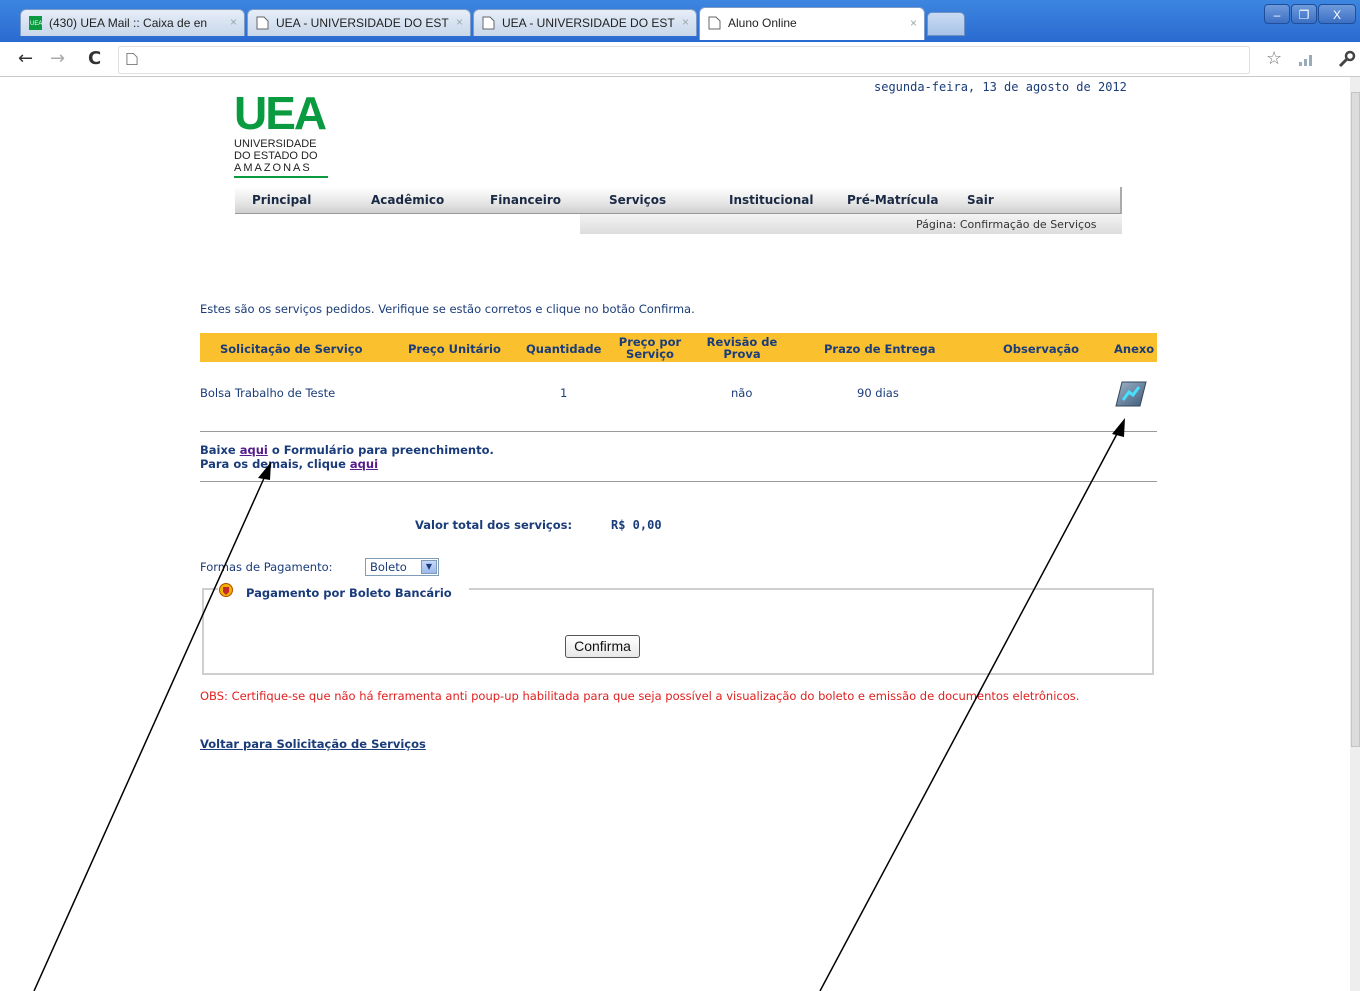 This screenshot has height=991, width=1360. Describe the element at coordinates (94, 58) in the screenshot. I see `reload-icon: C` at that location.